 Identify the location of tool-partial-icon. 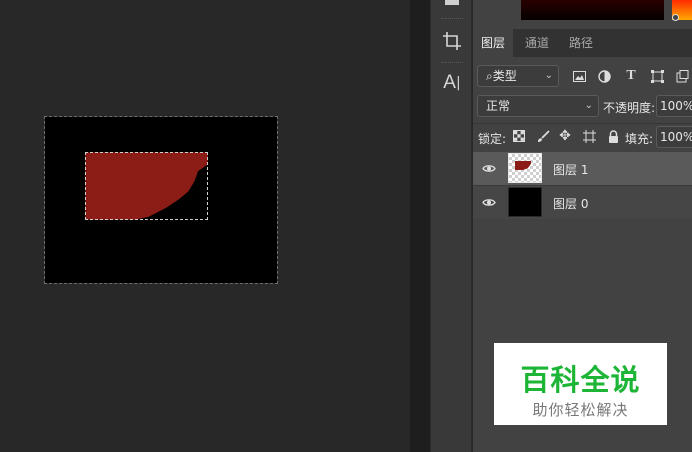
(452, 2).